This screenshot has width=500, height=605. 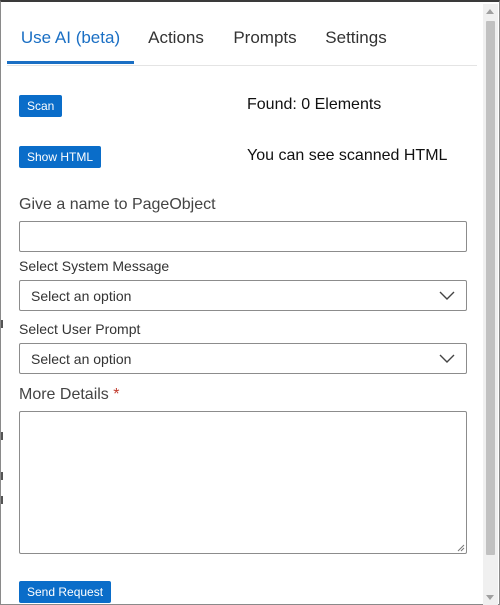 What do you see at coordinates (265, 40) in the screenshot?
I see `tab-prompts: Prompts` at bounding box center [265, 40].